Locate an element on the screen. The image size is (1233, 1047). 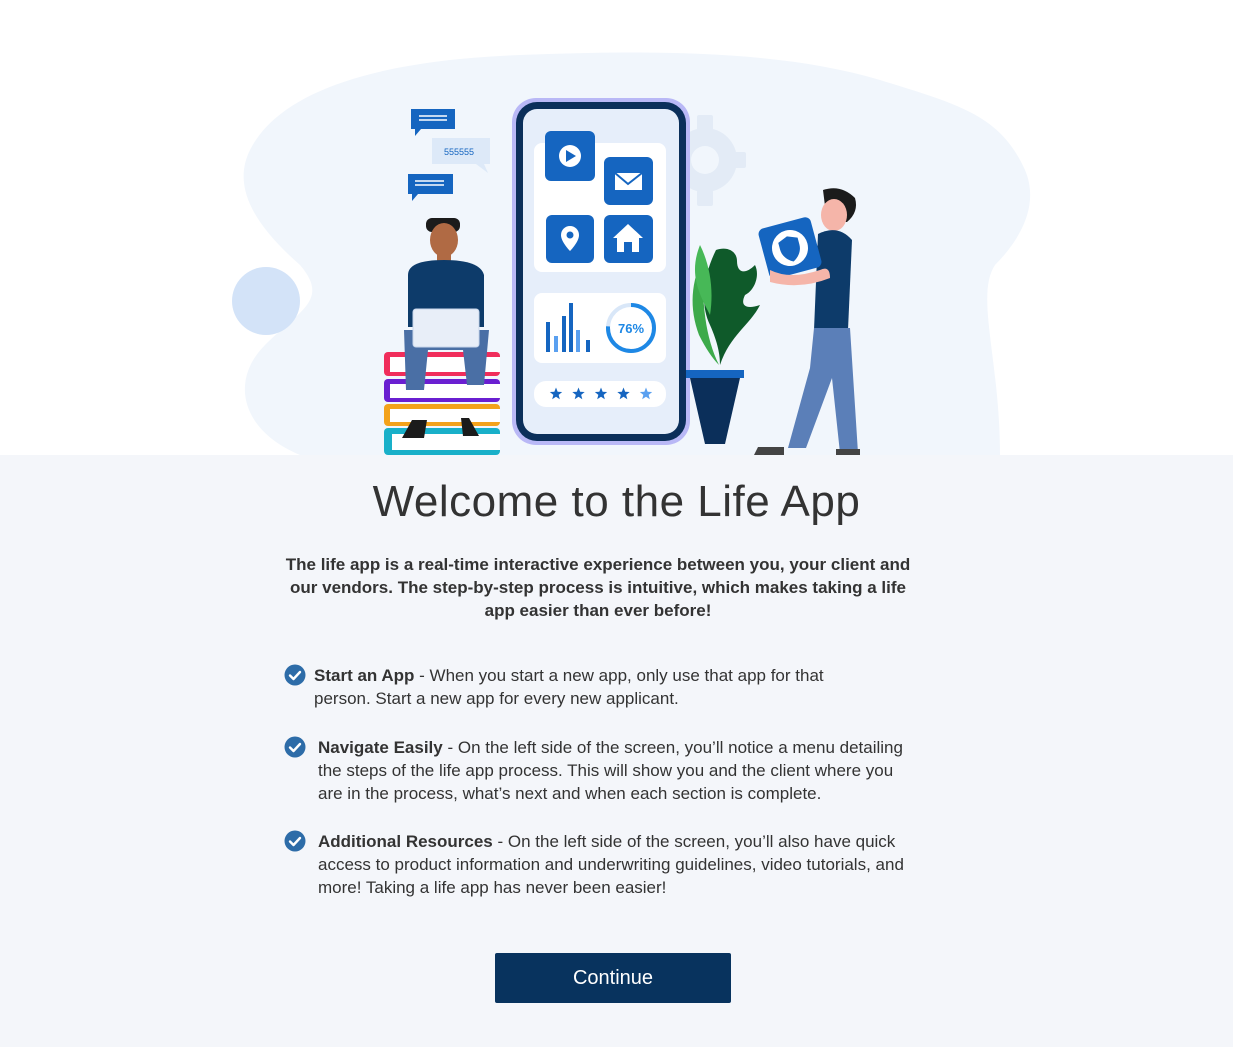
feature-term: Start an App is located at coordinates (364, 675).